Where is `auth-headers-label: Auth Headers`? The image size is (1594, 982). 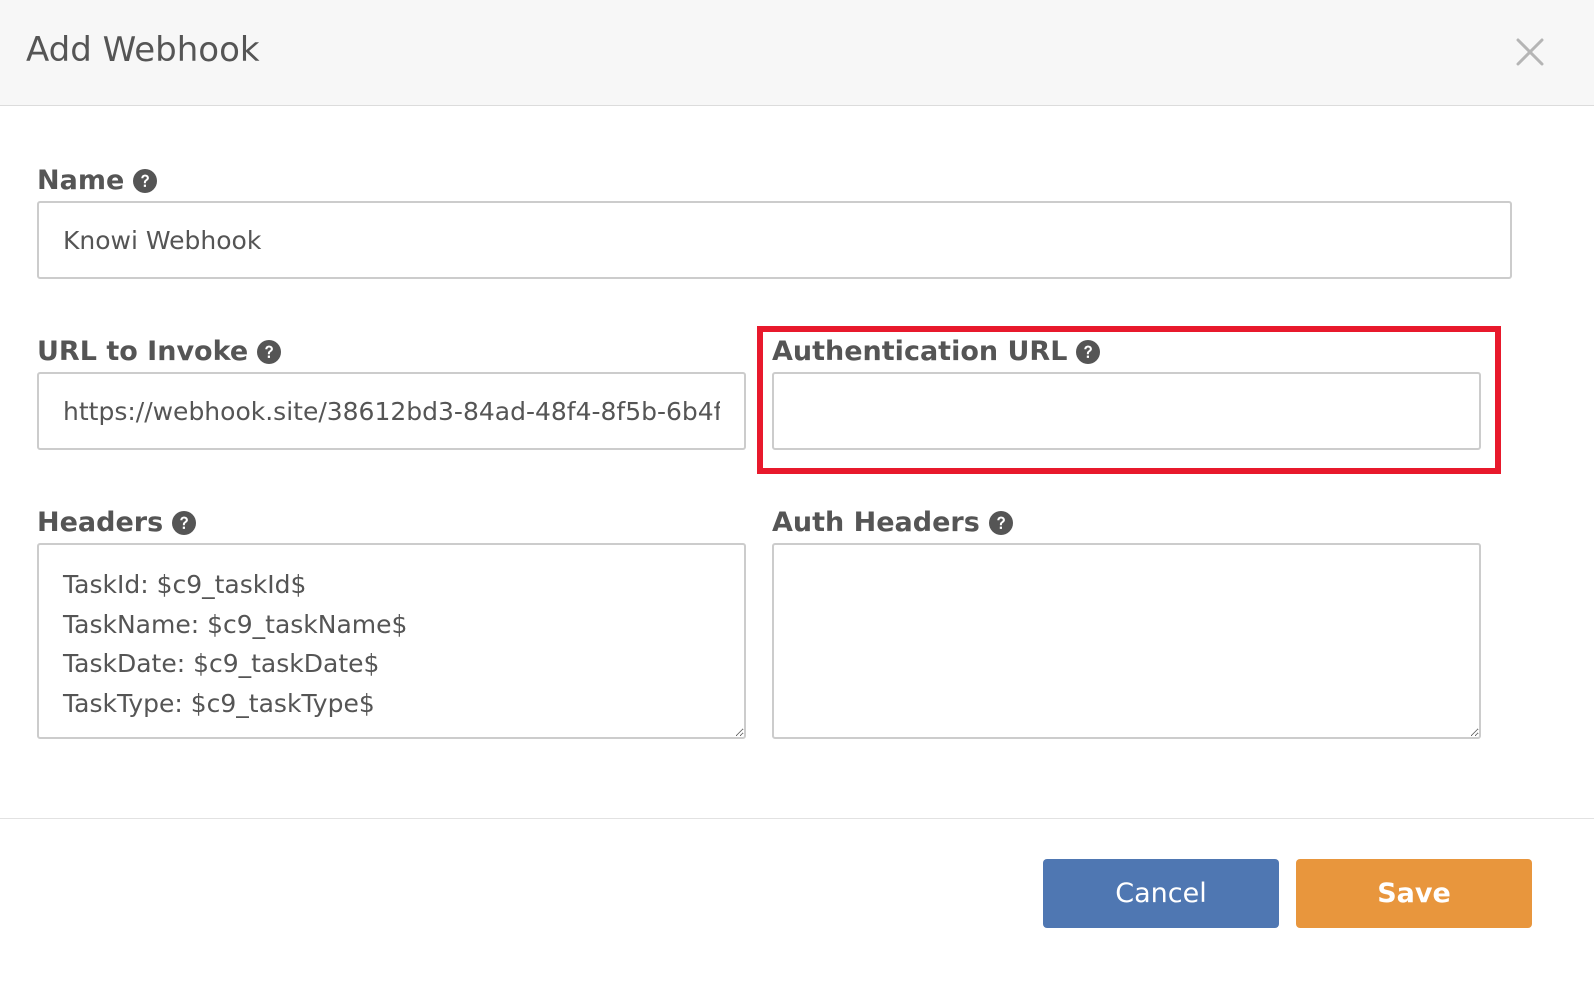 auth-headers-label: Auth Headers is located at coordinates (893, 523).